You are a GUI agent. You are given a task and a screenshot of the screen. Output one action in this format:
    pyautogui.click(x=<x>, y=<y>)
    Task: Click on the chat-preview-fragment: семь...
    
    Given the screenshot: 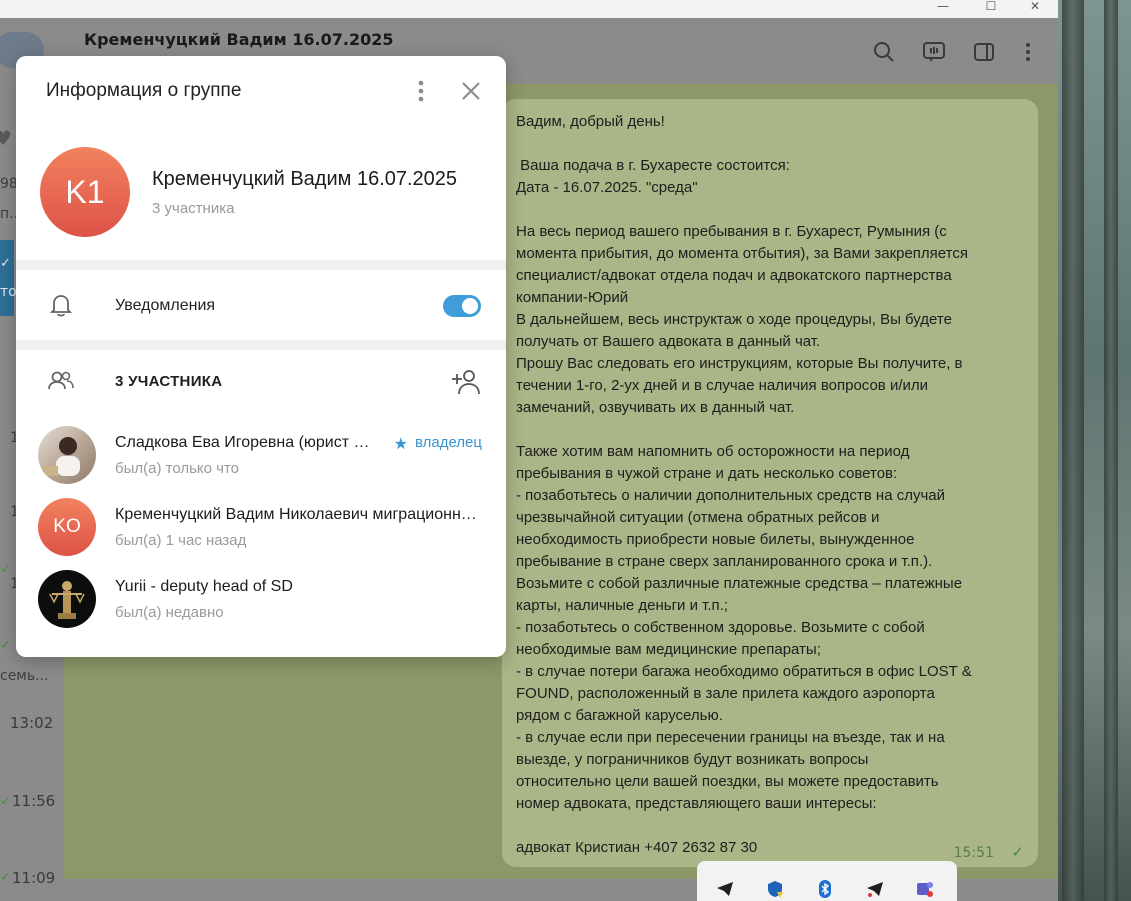 What is the action you would take?
    pyautogui.click(x=24, y=676)
    